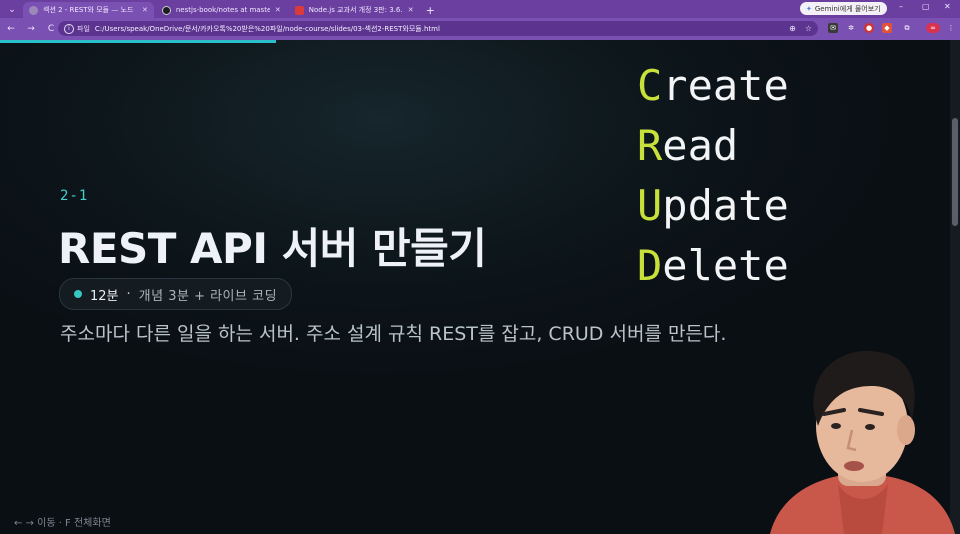  Describe the element at coordinates (713, 205) in the screenshot. I see `crud-update: Update` at that location.